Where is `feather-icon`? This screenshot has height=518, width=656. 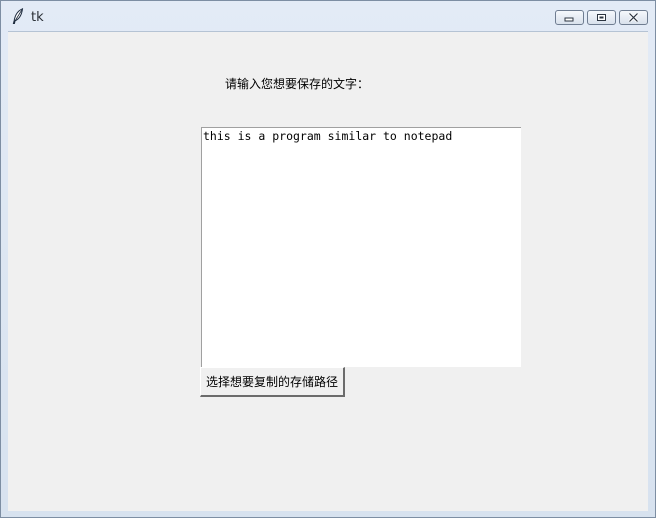 feather-icon is located at coordinates (18, 16).